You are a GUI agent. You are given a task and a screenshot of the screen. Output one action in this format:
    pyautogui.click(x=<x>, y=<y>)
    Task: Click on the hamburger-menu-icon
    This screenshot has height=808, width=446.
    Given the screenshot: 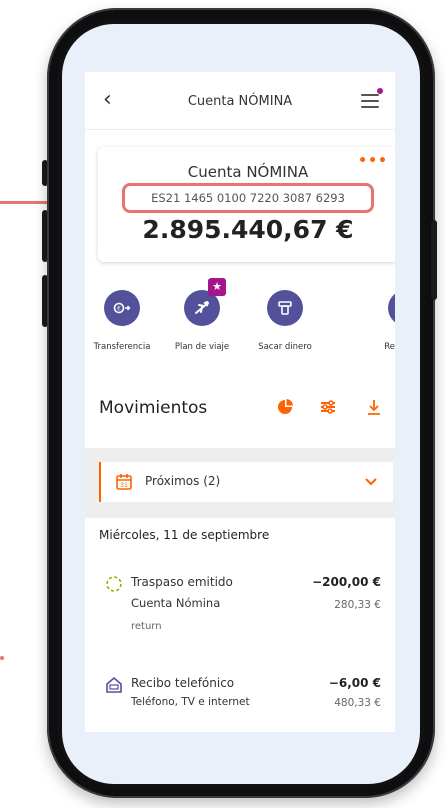 What is the action you would take?
    pyautogui.click(x=372, y=98)
    